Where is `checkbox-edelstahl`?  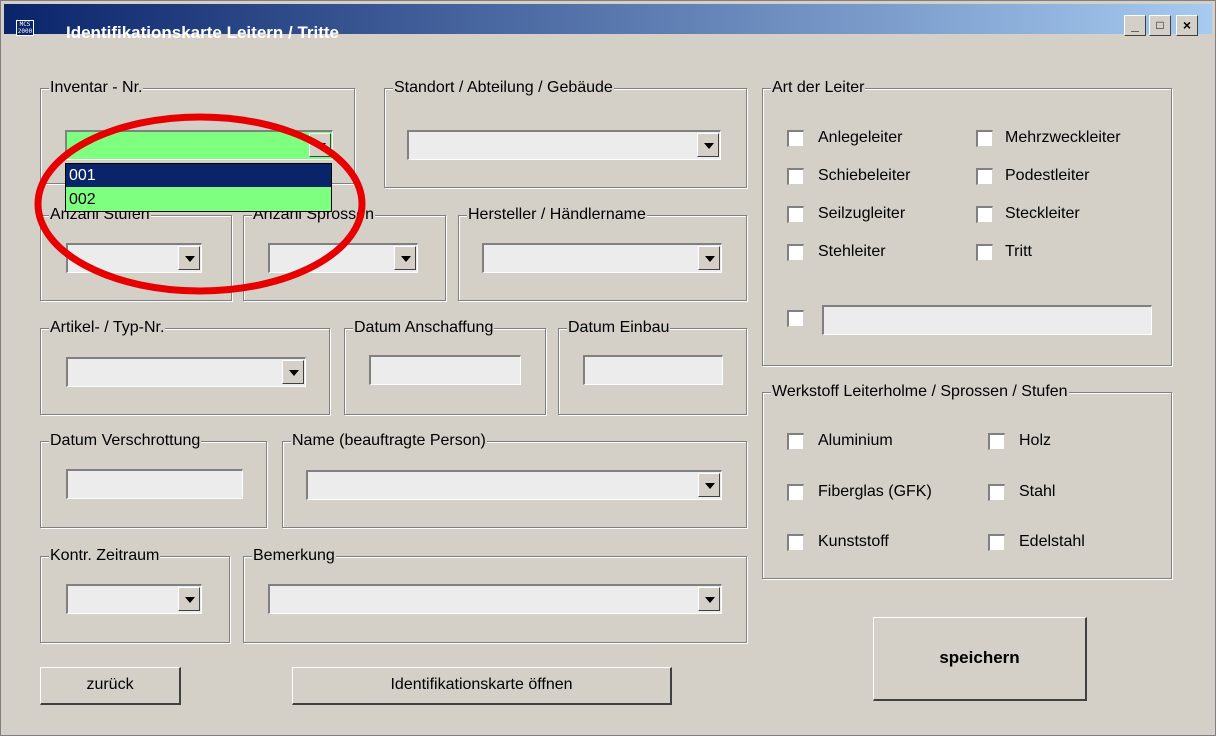 checkbox-edelstahl is located at coordinates (996, 542).